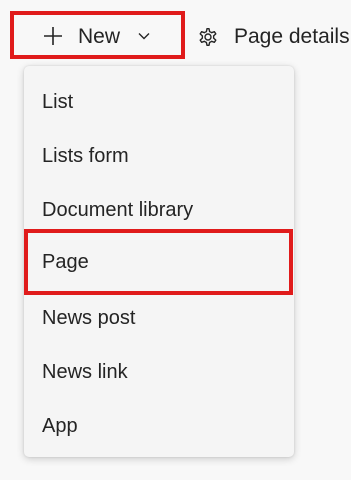 This screenshot has height=480, width=351. I want to click on menu-item-page: Page, so click(158, 262).